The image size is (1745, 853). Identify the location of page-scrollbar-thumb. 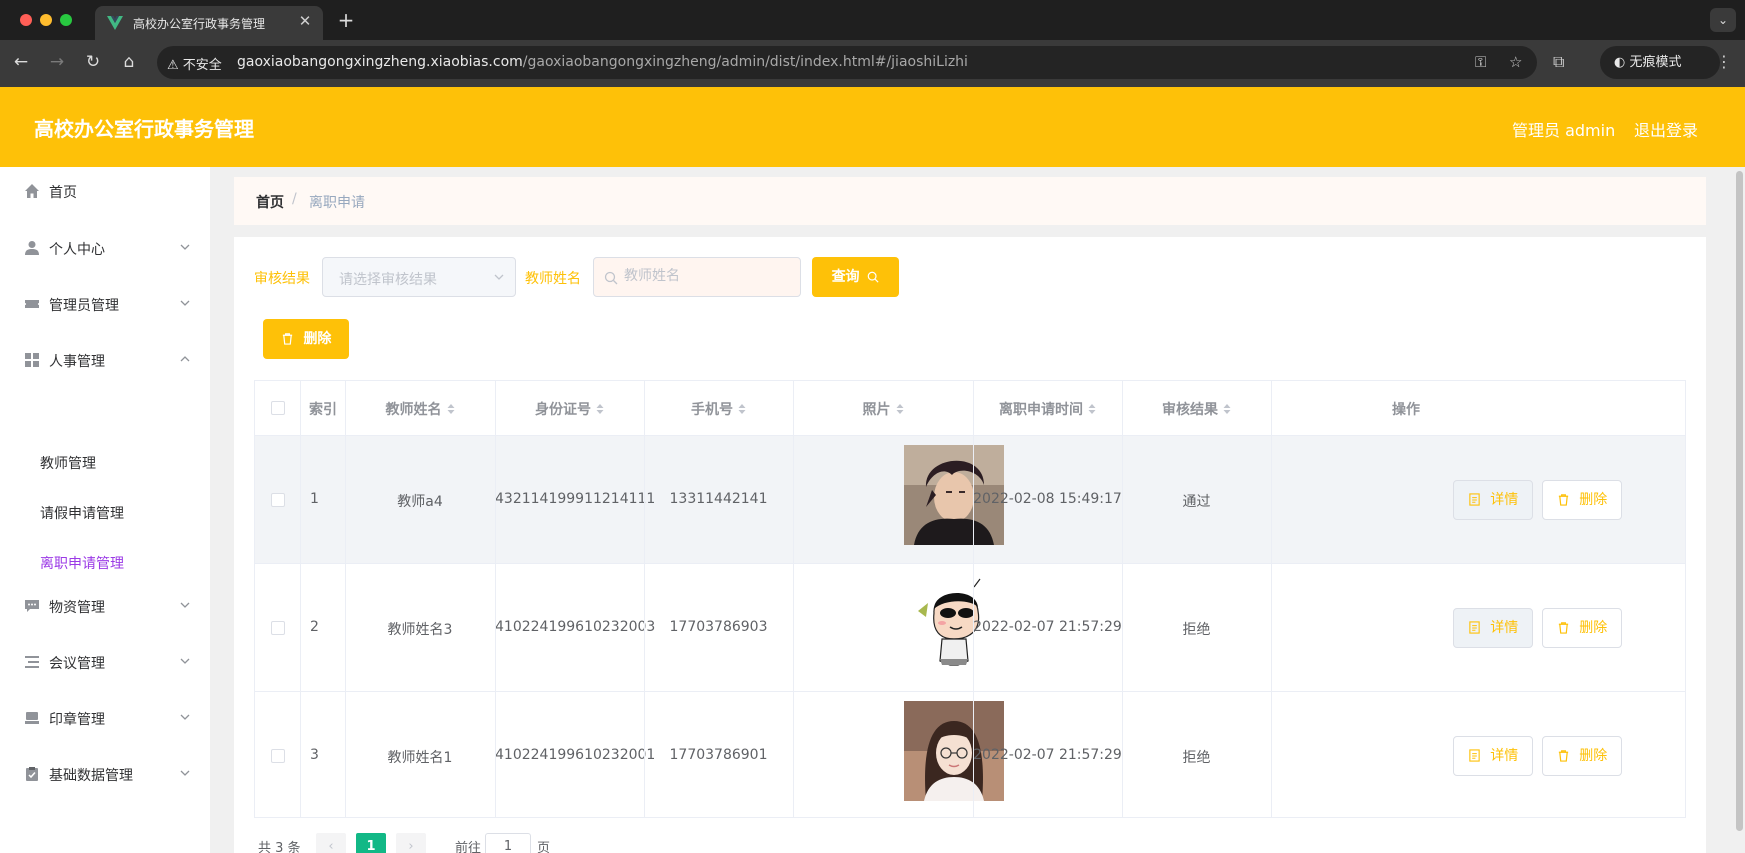
(1739, 501).